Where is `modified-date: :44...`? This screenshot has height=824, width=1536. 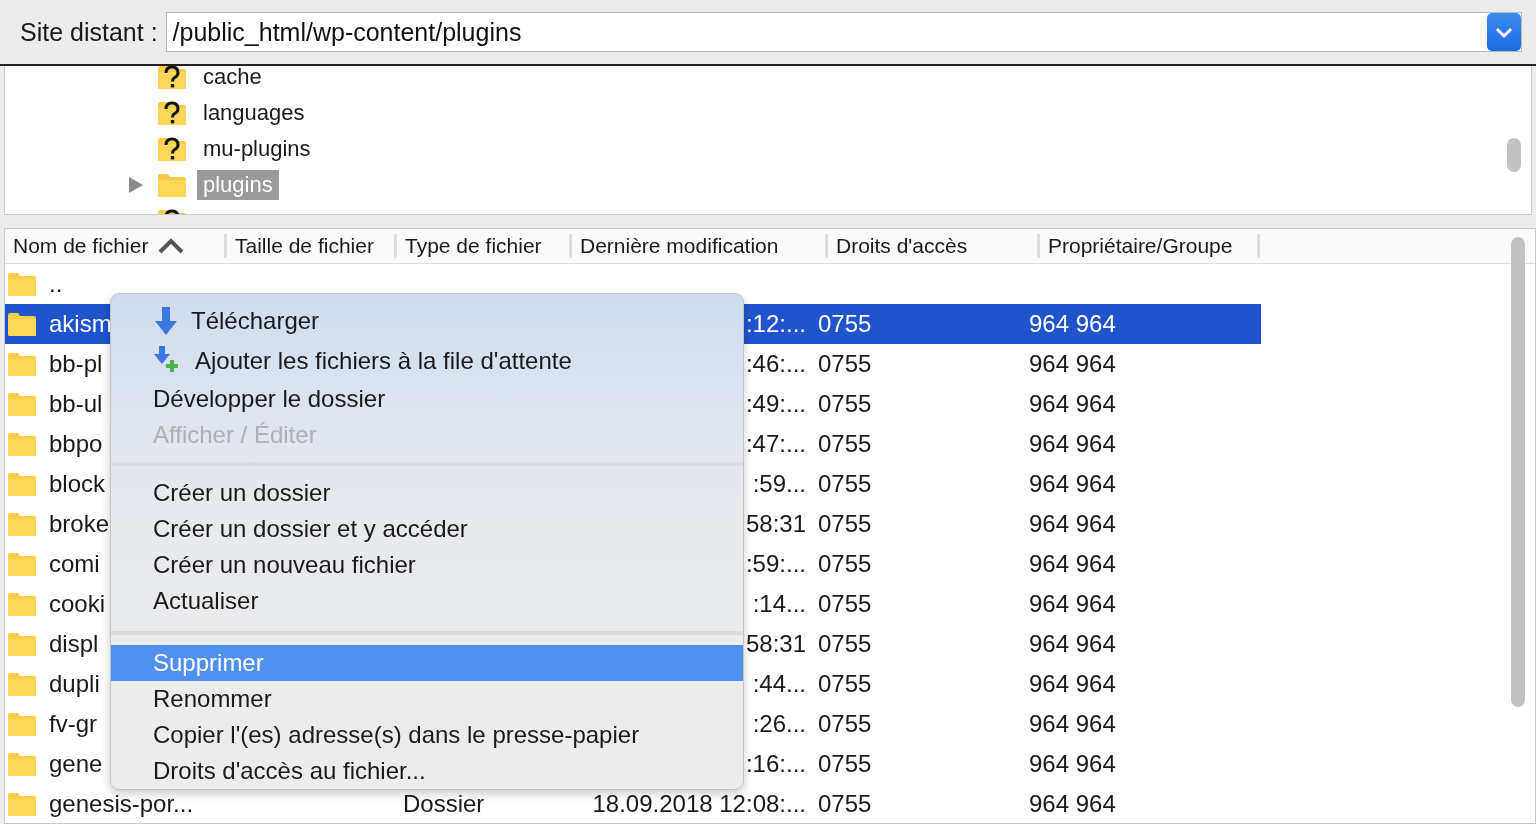
modified-date: :44... is located at coordinates (779, 683).